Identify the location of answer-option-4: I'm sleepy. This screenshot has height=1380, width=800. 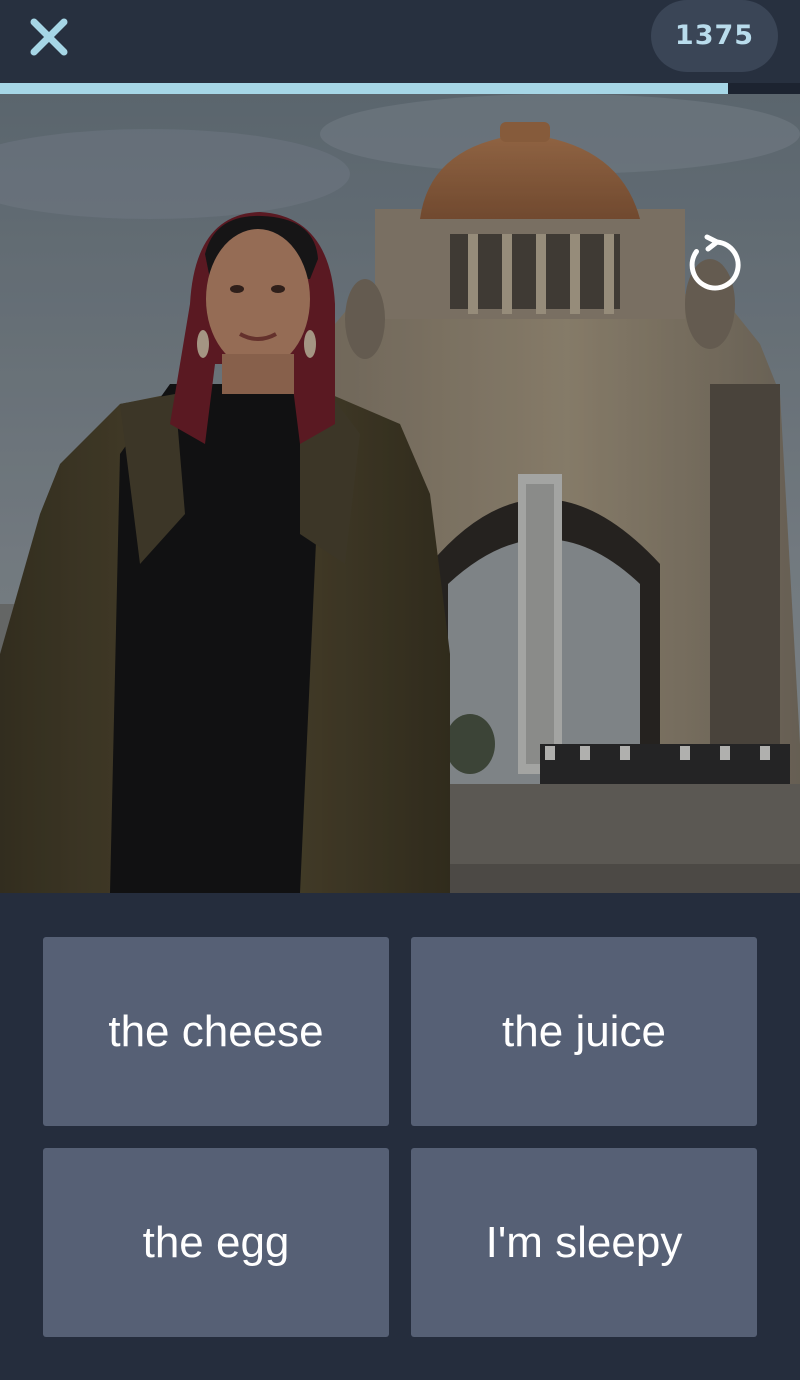
(584, 1242).